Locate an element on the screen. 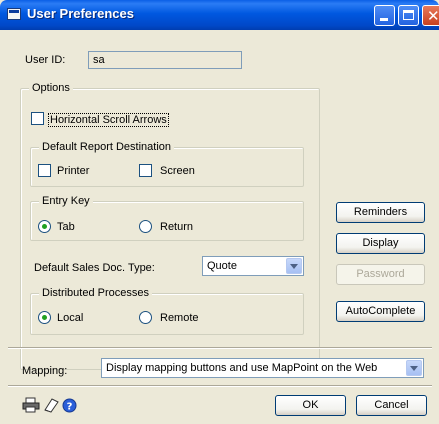 This screenshot has width=439, height=424. screen-label: Screen is located at coordinates (177, 171).